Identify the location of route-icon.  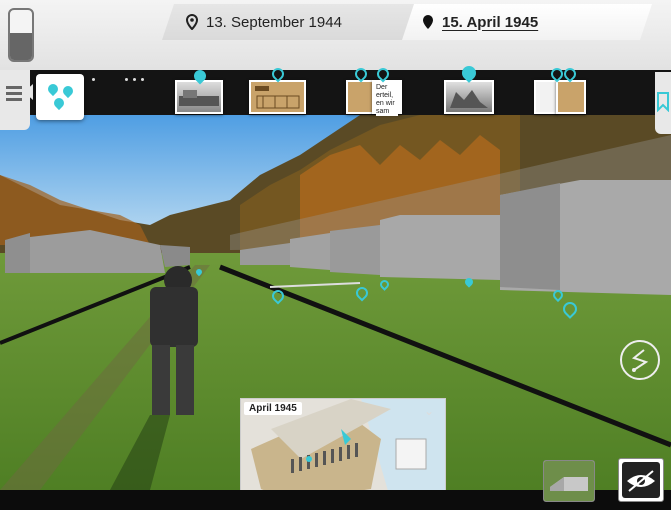
(640, 360).